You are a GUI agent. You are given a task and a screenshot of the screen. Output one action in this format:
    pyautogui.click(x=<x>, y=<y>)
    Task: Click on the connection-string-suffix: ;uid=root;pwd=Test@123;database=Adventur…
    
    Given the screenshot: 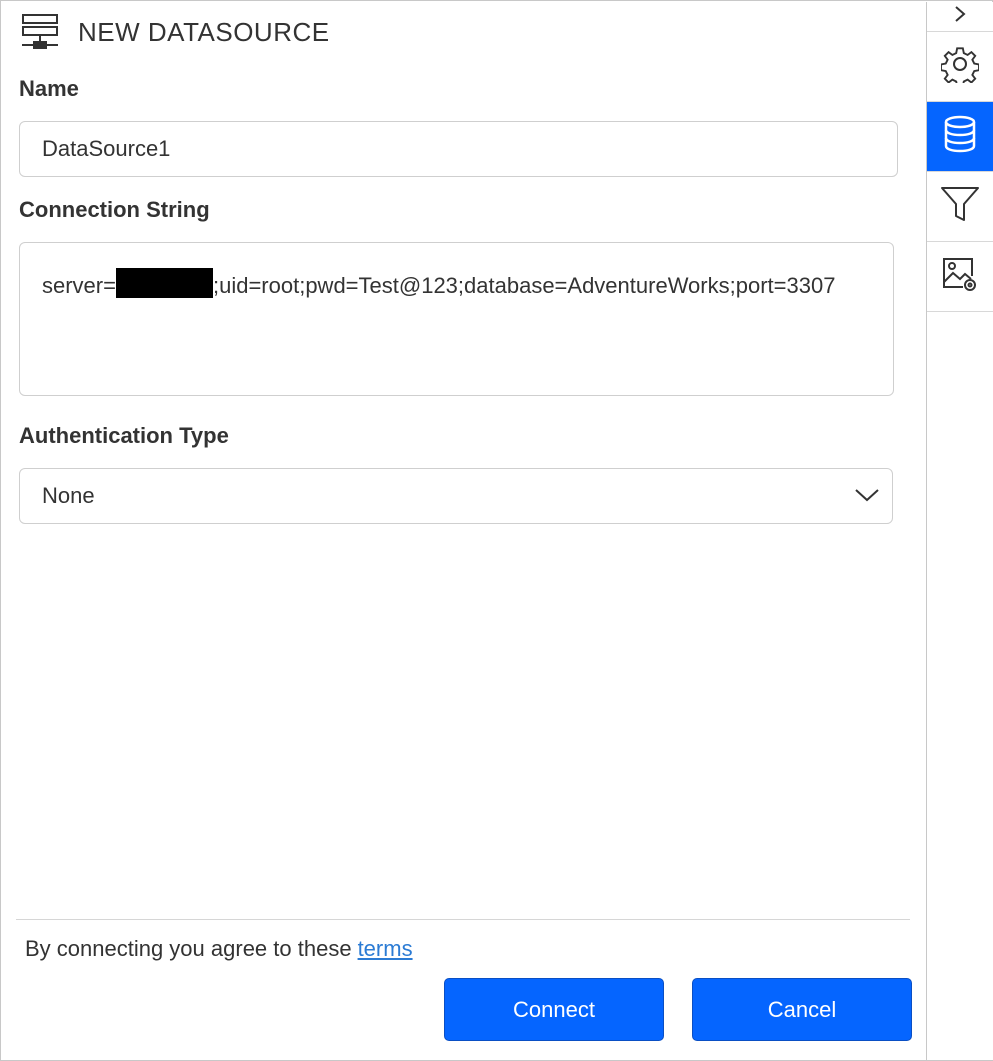 What is the action you would take?
    pyautogui.click(x=524, y=285)
    